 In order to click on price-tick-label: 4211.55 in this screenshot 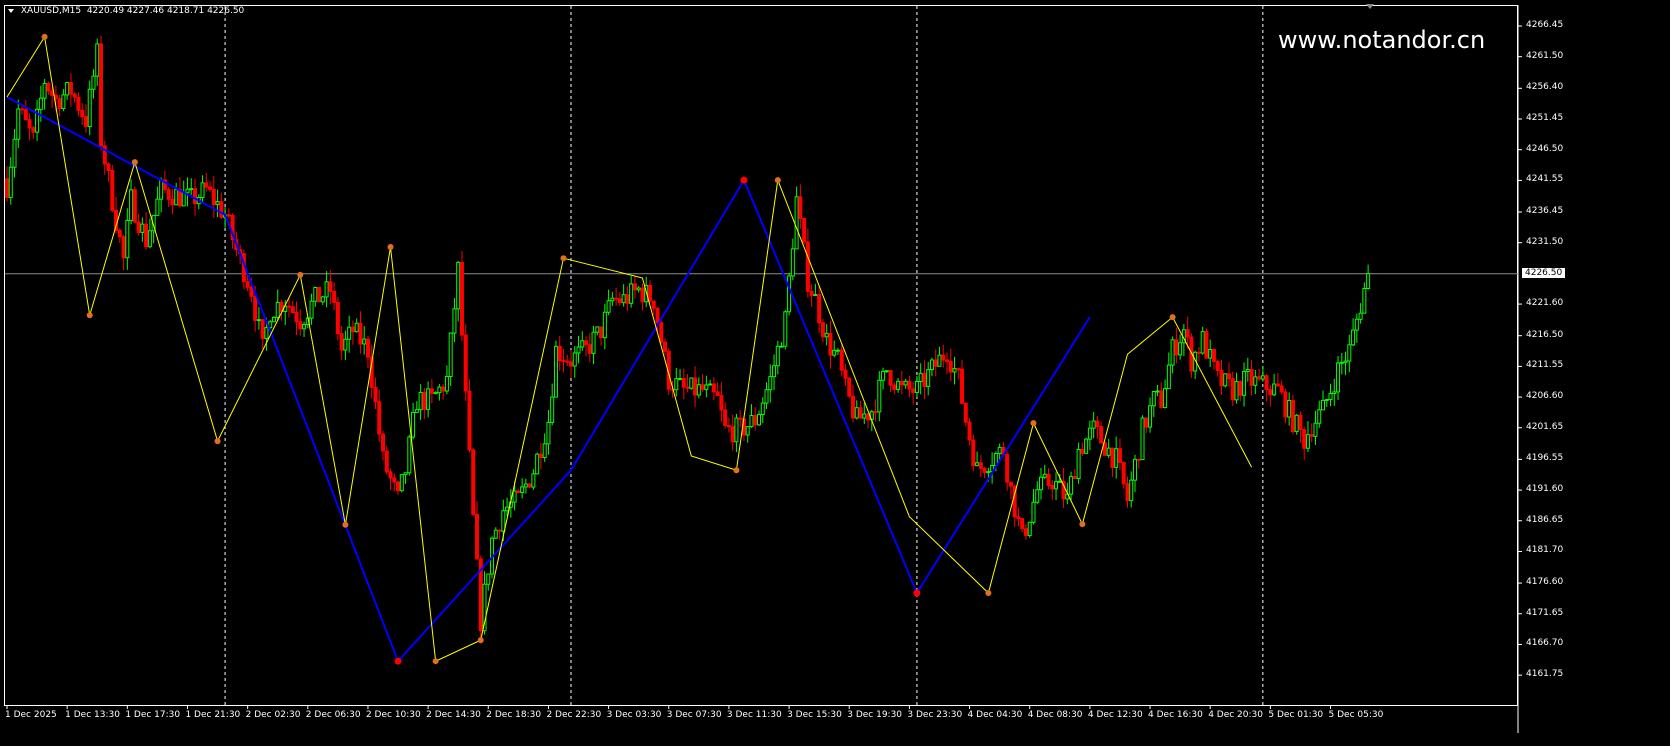, I will do `click(1545, 365)`.